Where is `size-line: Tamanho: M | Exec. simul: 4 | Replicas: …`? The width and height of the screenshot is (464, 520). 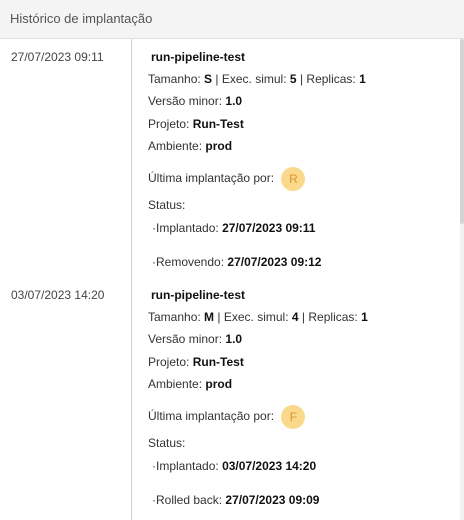
size-line: Tamanho: M | Exec. simul: 4 | Replicas: … is located at coordinates (258, 317).